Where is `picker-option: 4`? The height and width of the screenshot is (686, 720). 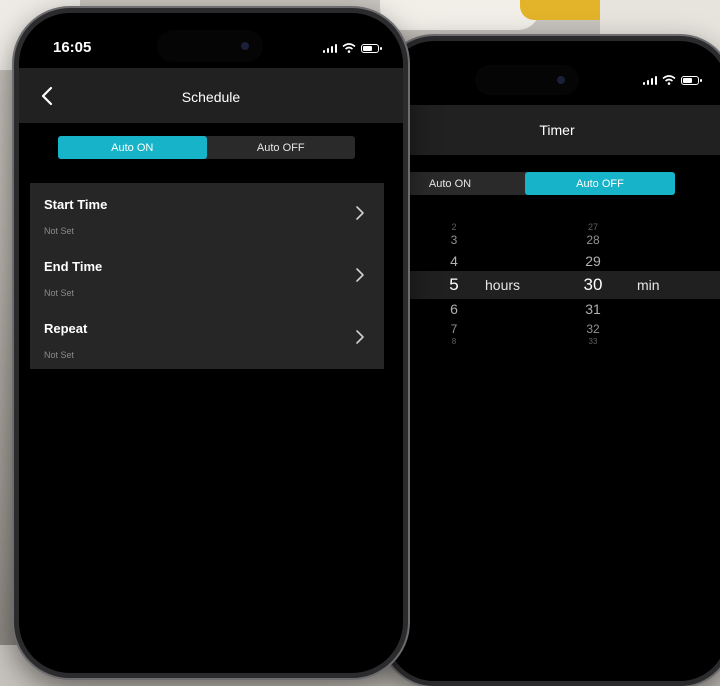
picker-option: 4 is located at coordinates (454, 261).